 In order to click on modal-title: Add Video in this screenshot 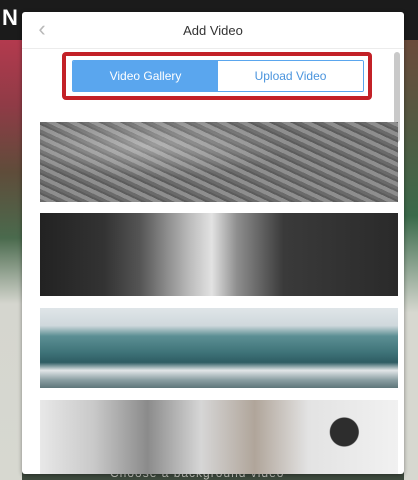, I will do `click(213, 30)`.